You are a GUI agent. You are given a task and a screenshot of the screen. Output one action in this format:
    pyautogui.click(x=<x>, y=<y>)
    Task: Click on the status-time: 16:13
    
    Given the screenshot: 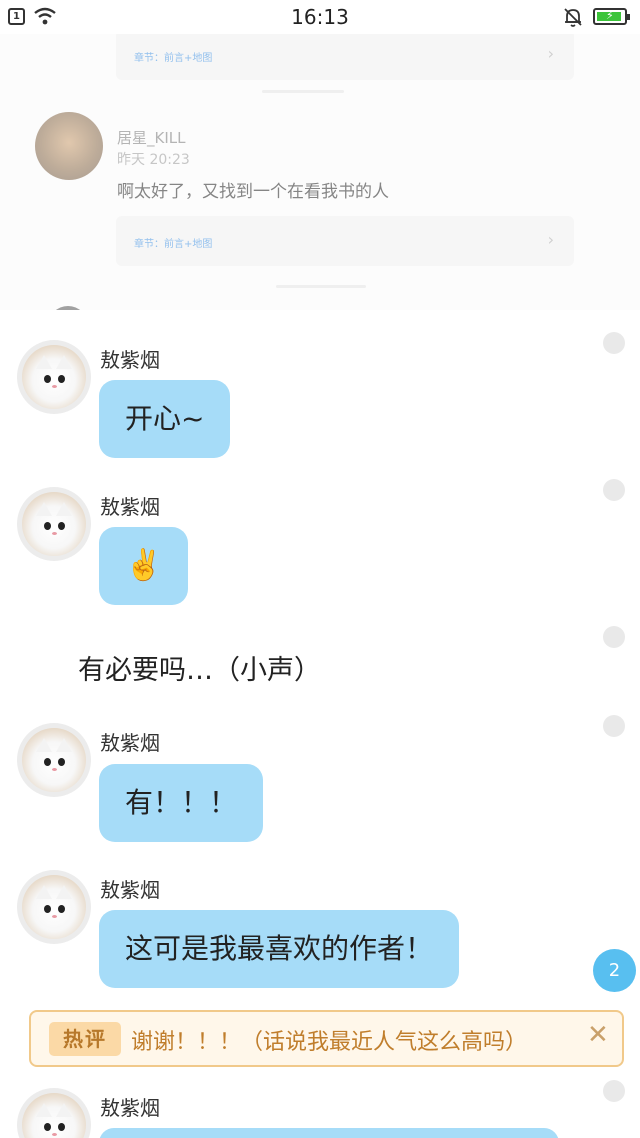 What is the action you would take?
    pyautogui.click(x=320, y=17)
    